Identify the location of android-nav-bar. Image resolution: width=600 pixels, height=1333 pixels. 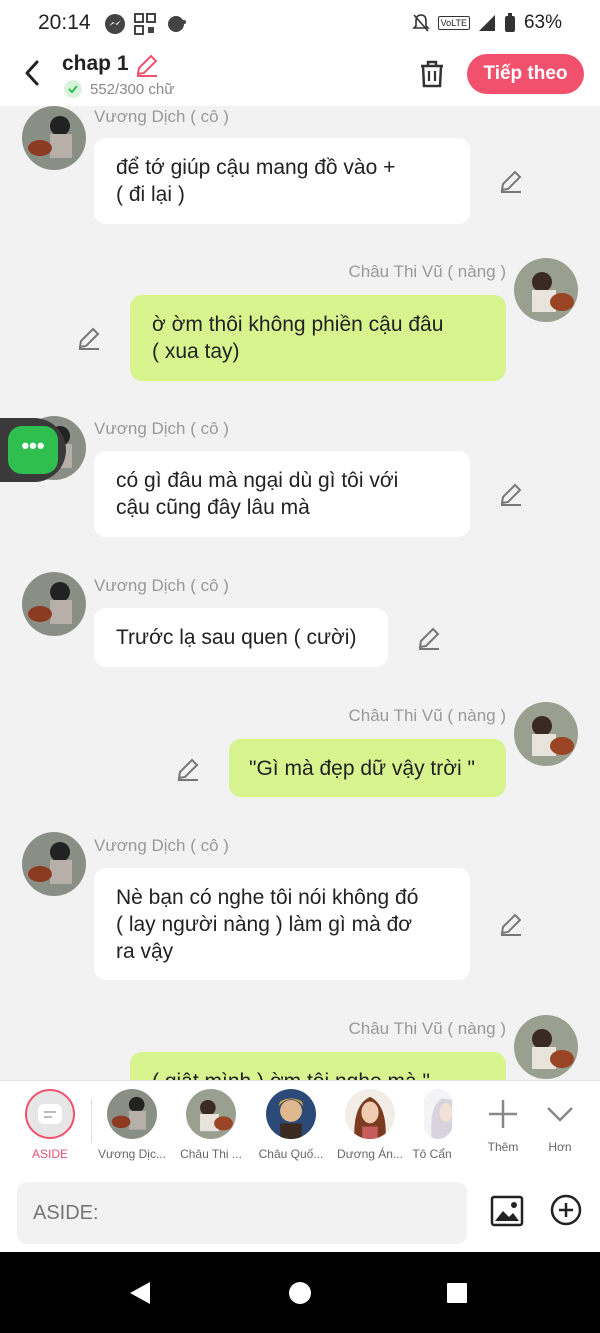
(300, 1292).